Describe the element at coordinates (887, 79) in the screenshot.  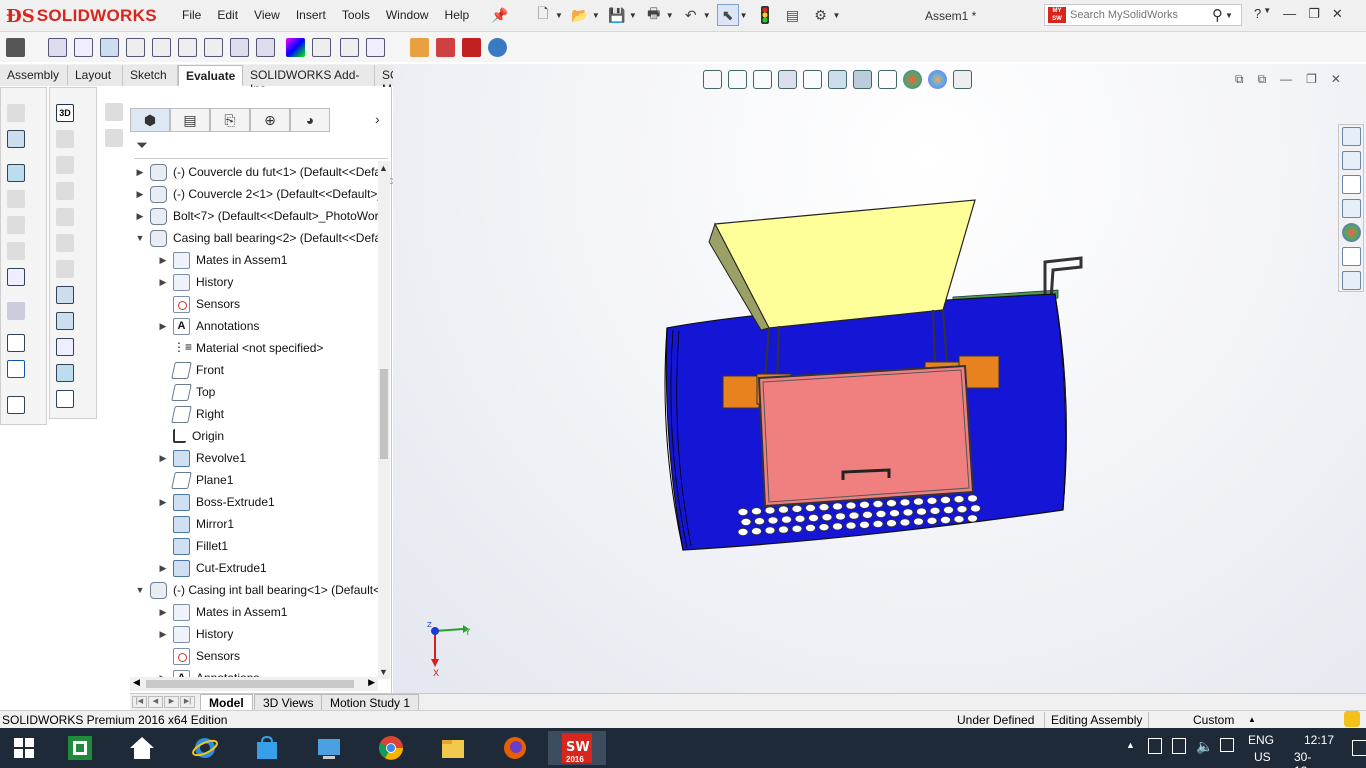
I see `hide-show-items-icon` at that location.